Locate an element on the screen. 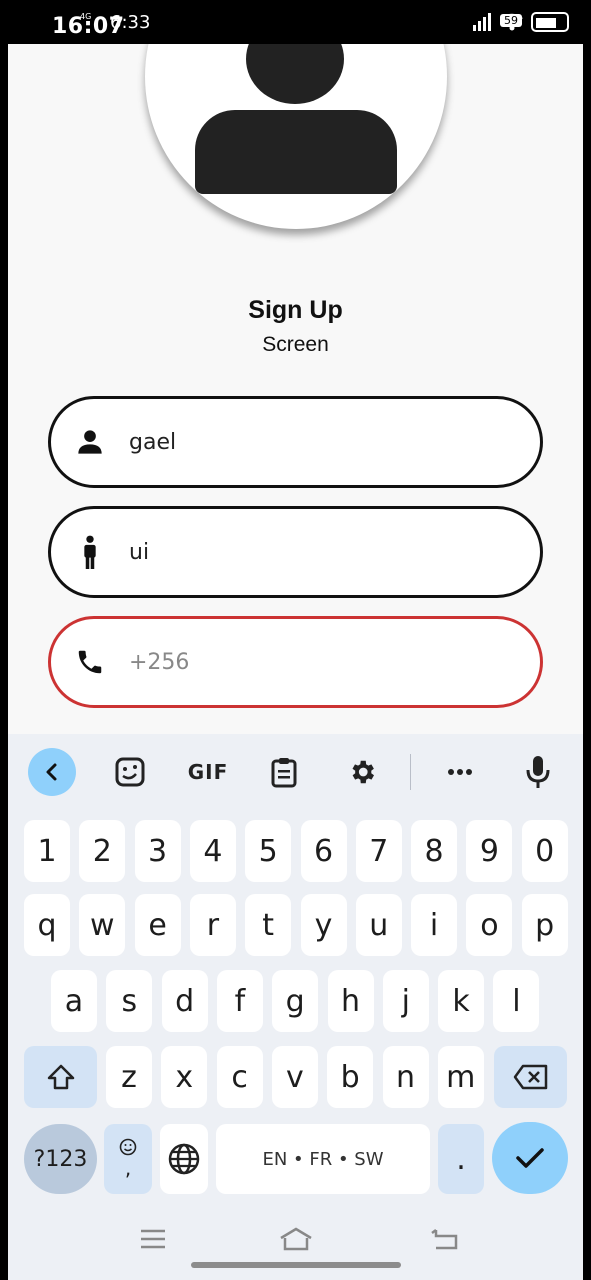 This screenshot has width=591, height=1280. key-u: u is located at coordinates (378, 925).